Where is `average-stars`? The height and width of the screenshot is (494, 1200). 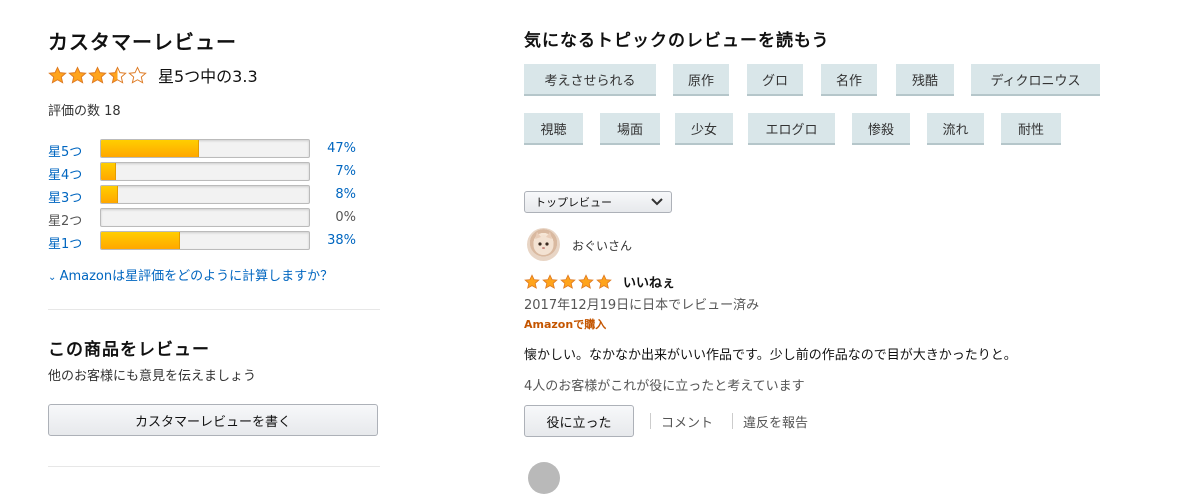
average-stars is located at coordinates (98, 75).